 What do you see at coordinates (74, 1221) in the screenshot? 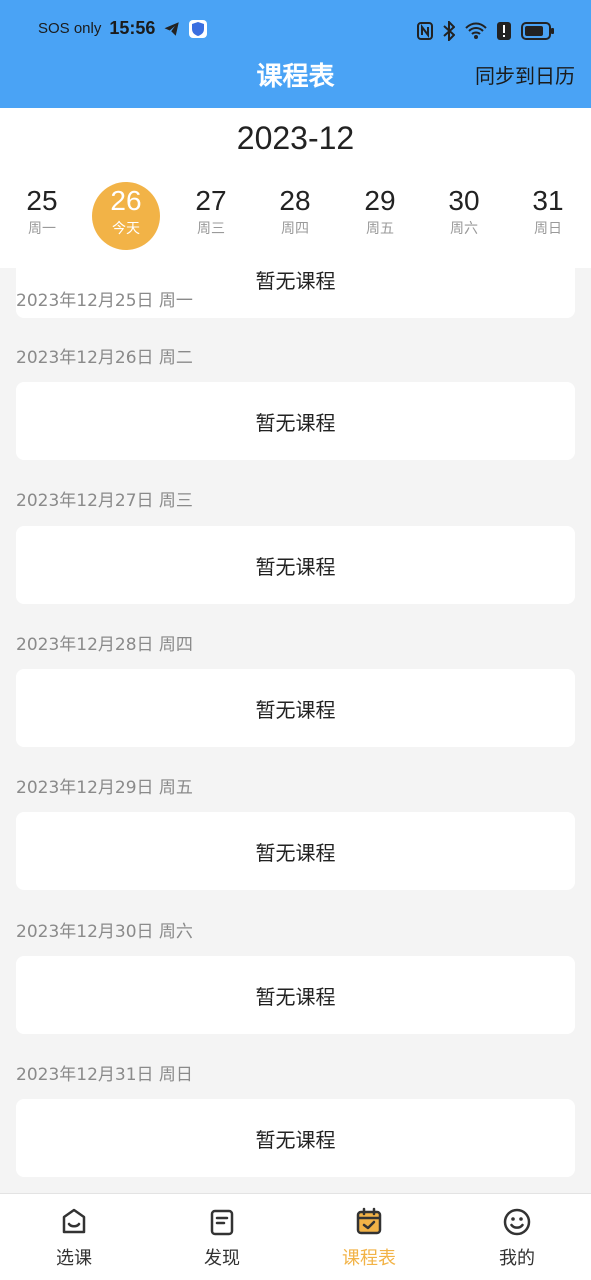
I see `course-select-icon` at bounding box center [74, 1221].